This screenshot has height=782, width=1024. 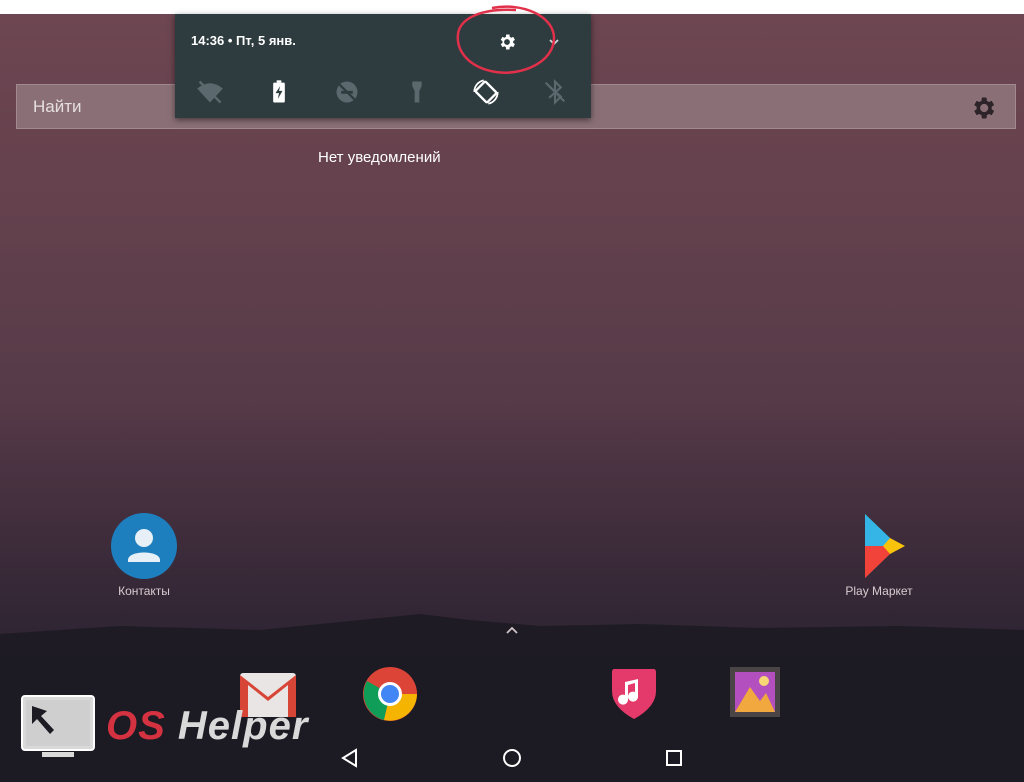 I want to click on flashlight-icon, so click(x=417, y=92).